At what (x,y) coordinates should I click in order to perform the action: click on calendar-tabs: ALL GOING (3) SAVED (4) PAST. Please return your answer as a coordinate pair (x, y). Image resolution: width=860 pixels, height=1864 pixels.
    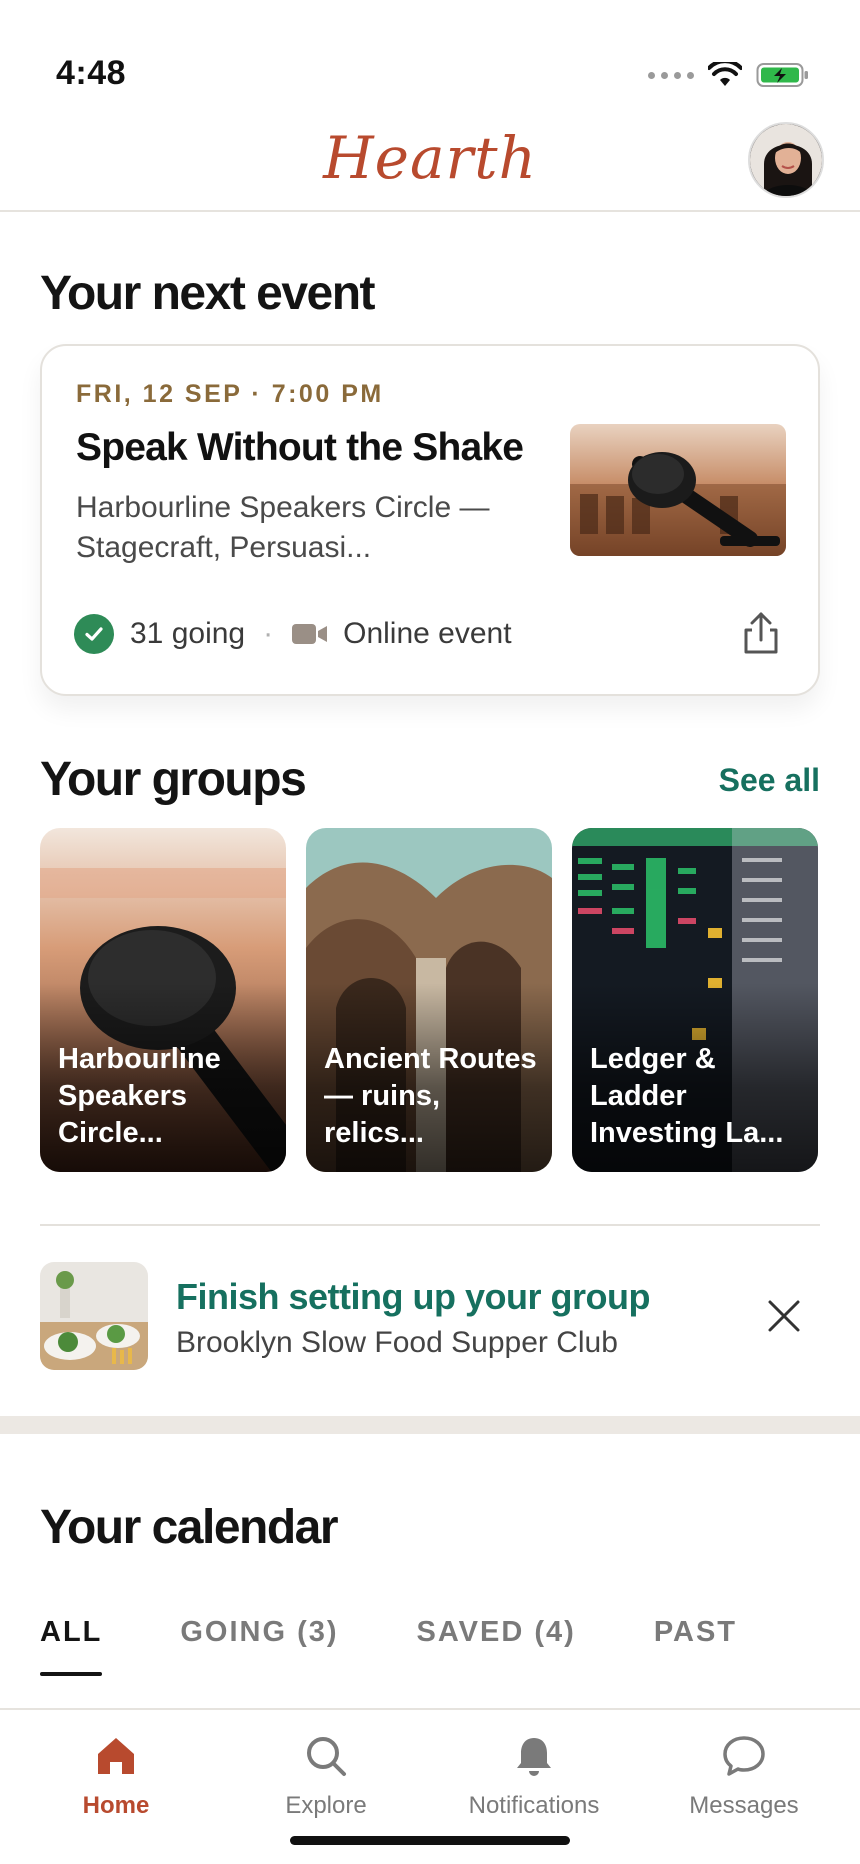
    Looking at the image, I should click on (427, 1646).